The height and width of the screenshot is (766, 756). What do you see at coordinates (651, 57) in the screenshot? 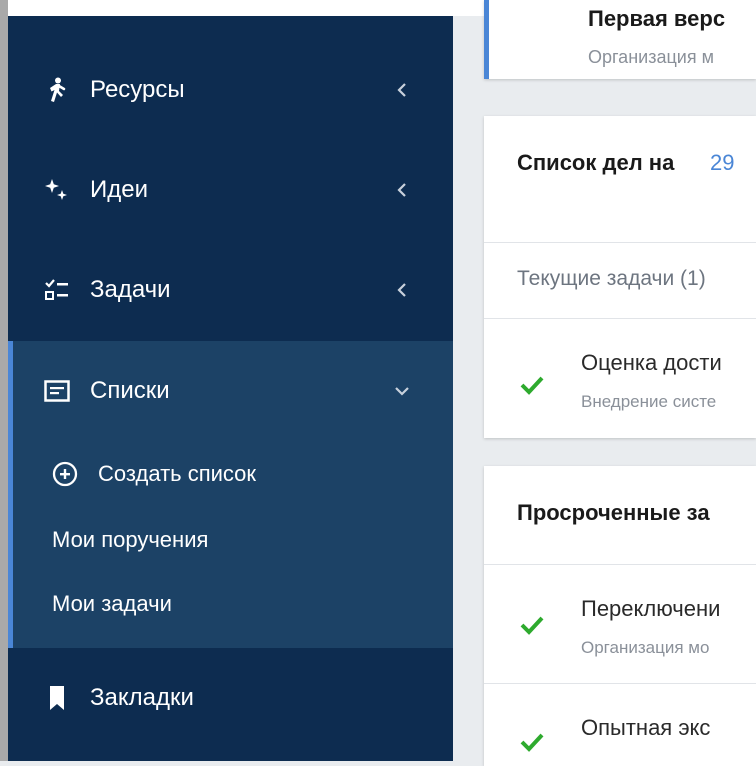
I see `event-subtitle: Организация м` at bounding box center [651, 57].